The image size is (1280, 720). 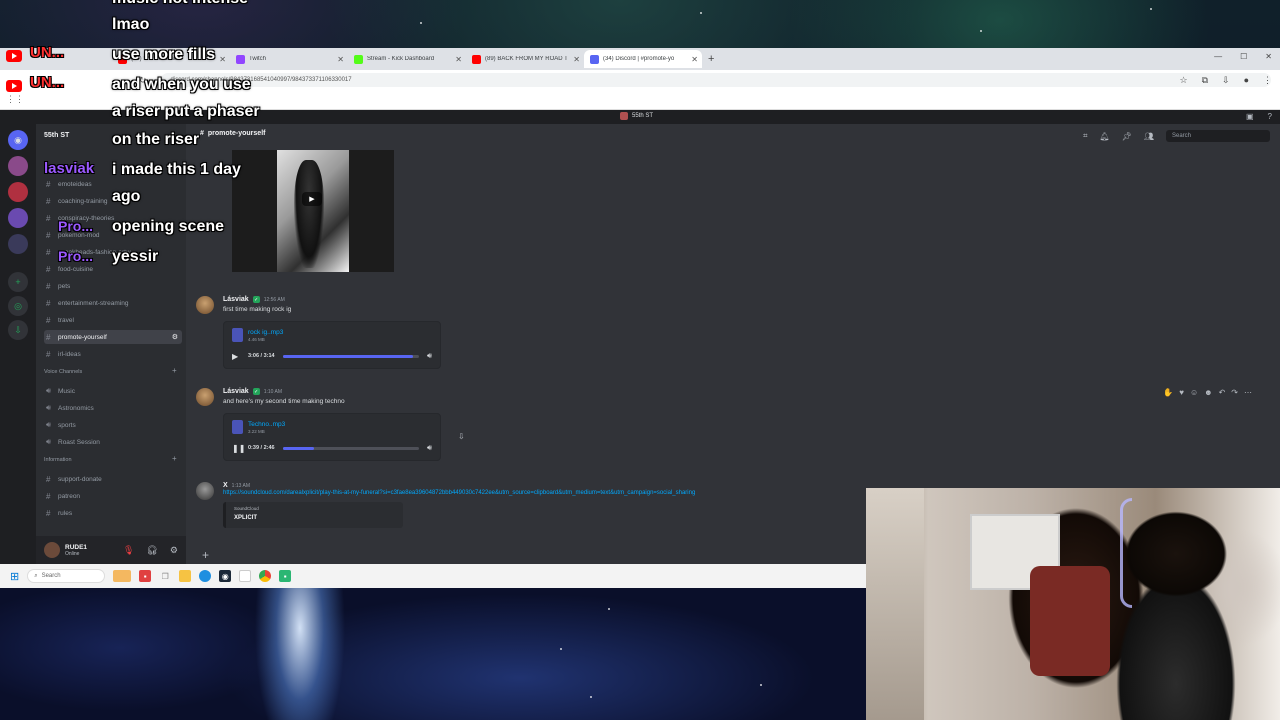 I want to click on voice-channel-item: 🔊︎ sports, so click(x=113, y=425).